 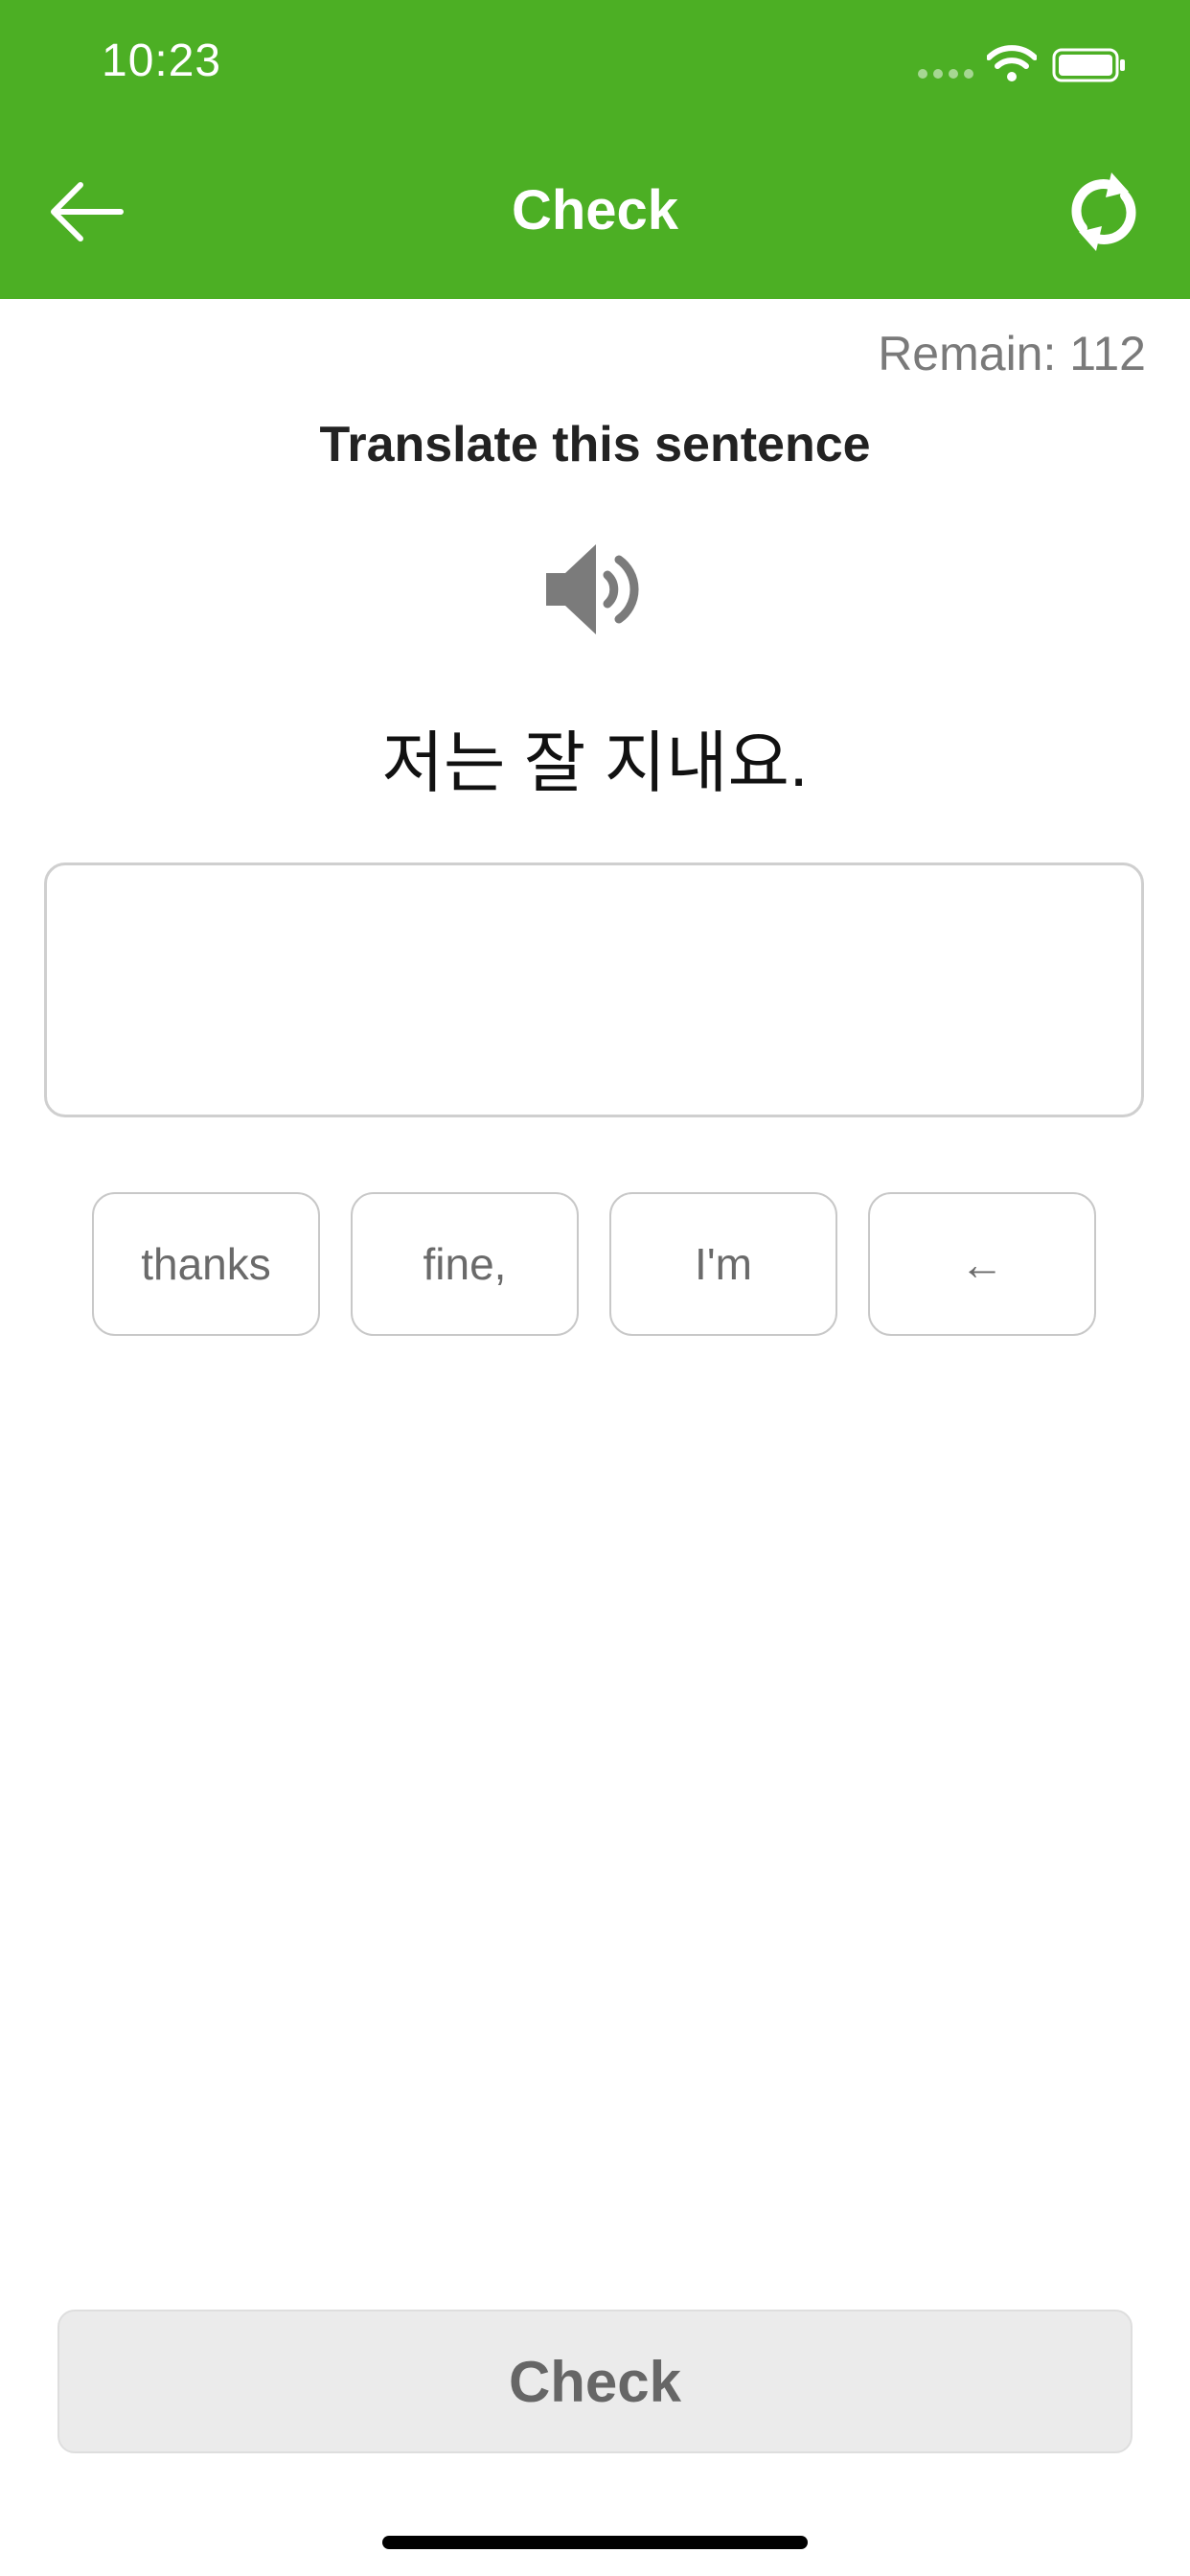 What do you see at coordinates (1089, 65) in the screenshot?
I see `battery-icon` at bounding box center [1089, 65].